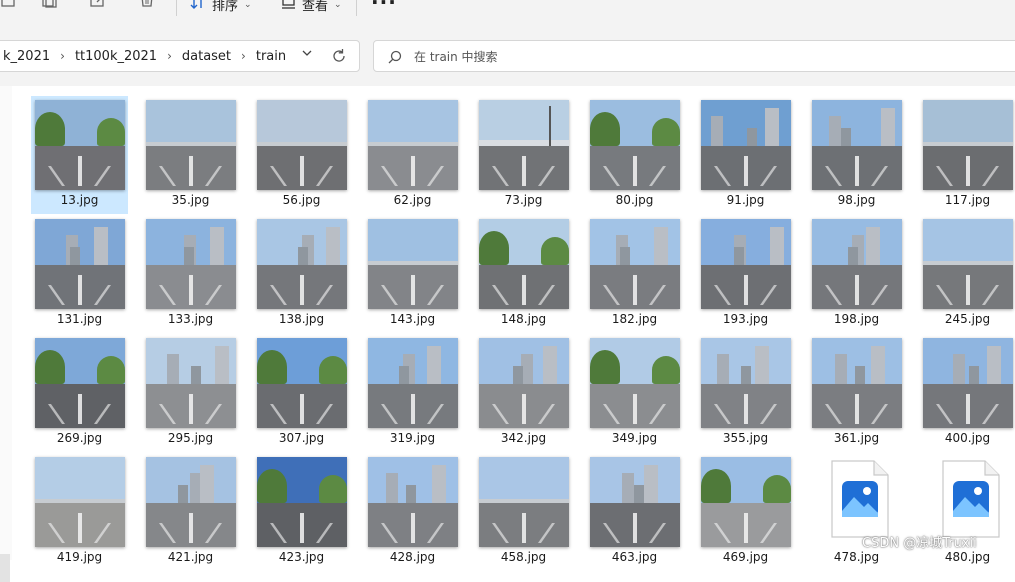 This screenshot has height=582, width=1015. What do you see at coordinates (634, 200) in the screenshot?
I see `file-name: 80.jpg` at bounding box center [634, 200].